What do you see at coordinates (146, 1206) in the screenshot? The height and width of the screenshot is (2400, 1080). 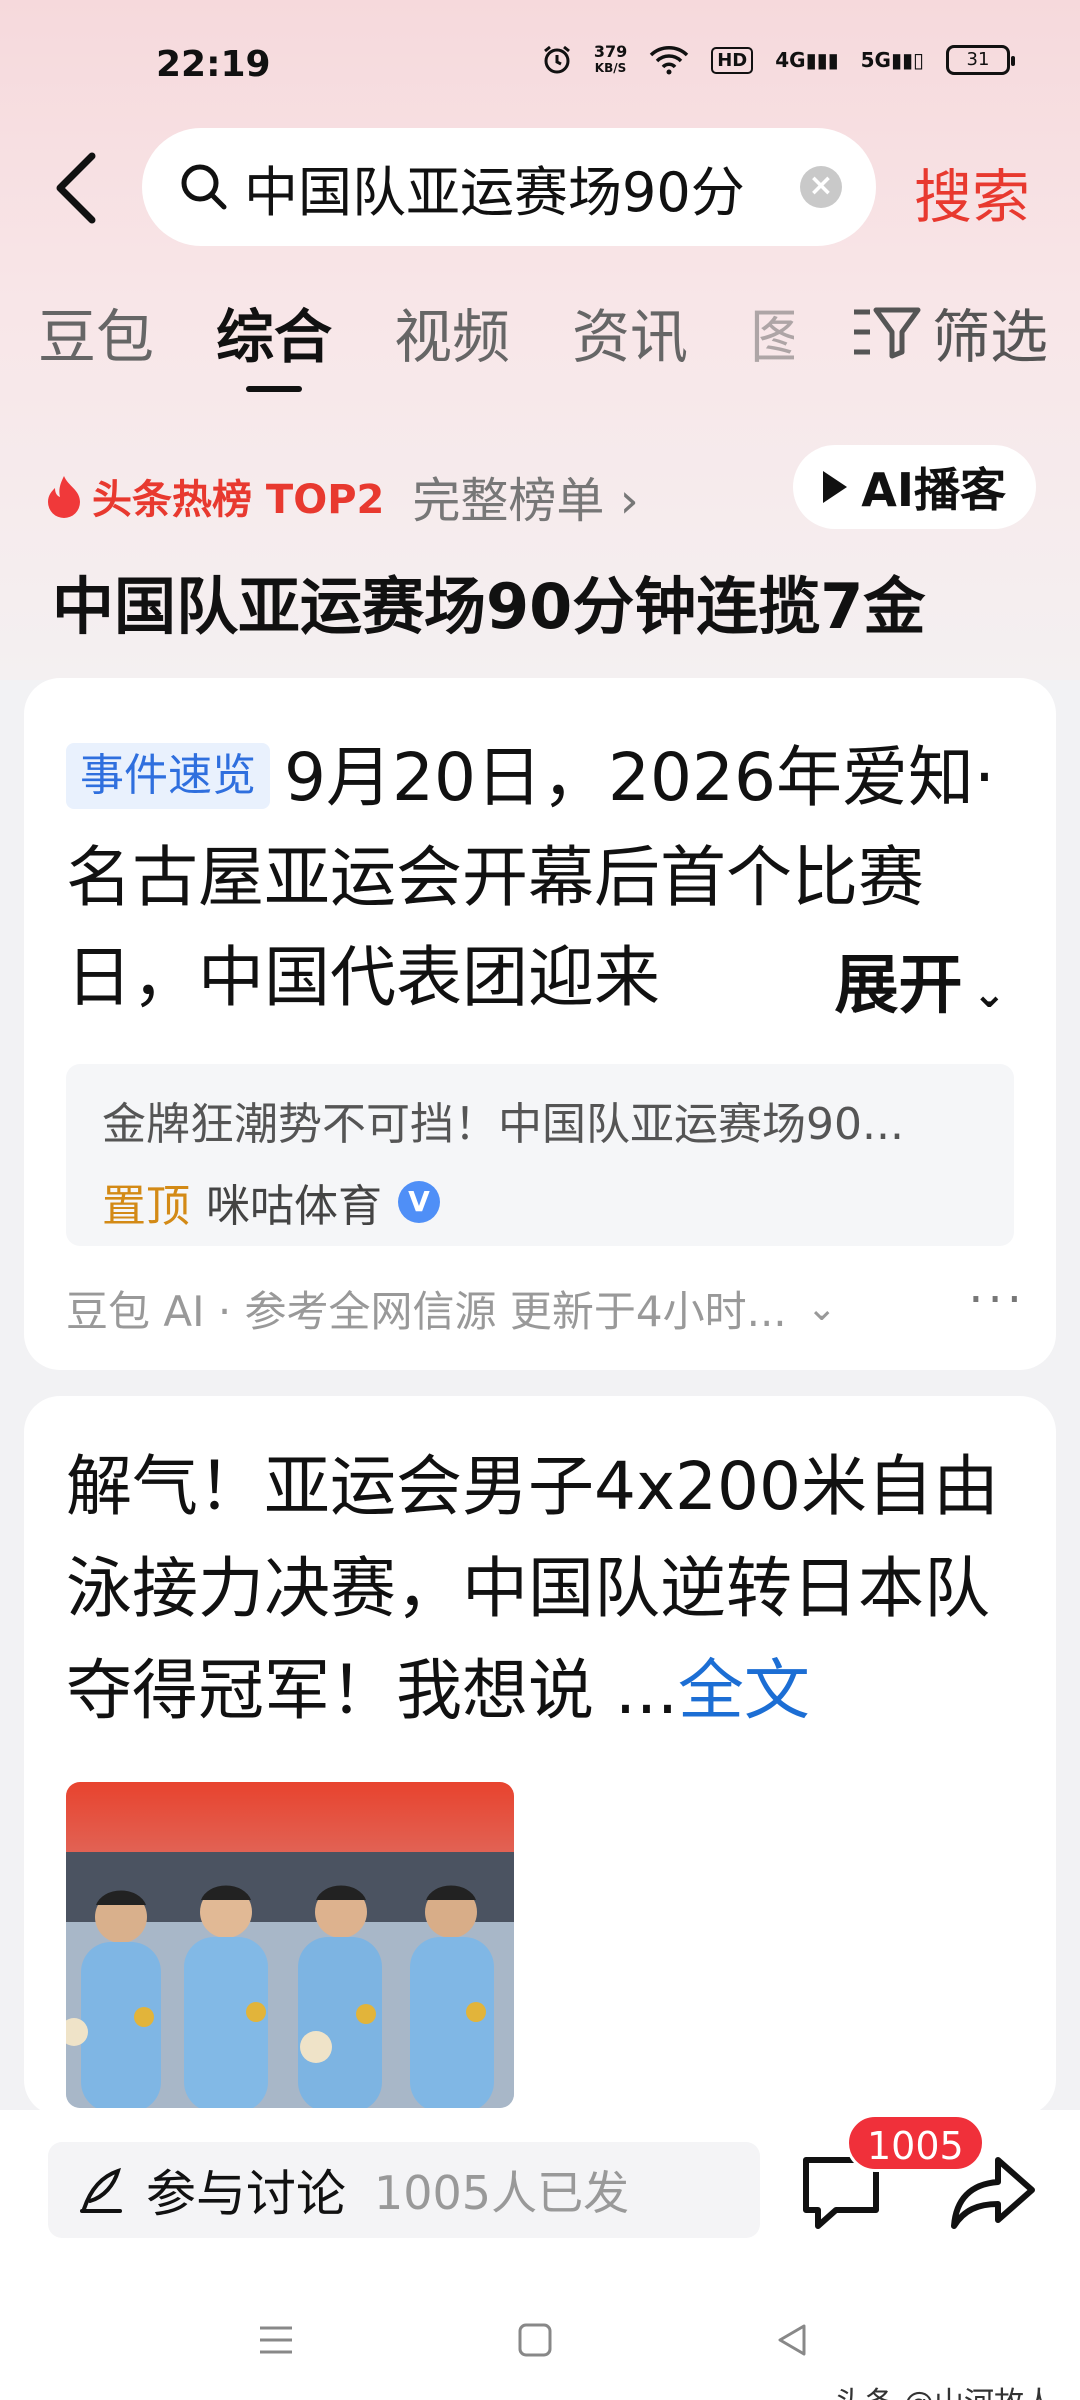 I see `pinned-label: 置顶` at bounding box center [146, 1206].